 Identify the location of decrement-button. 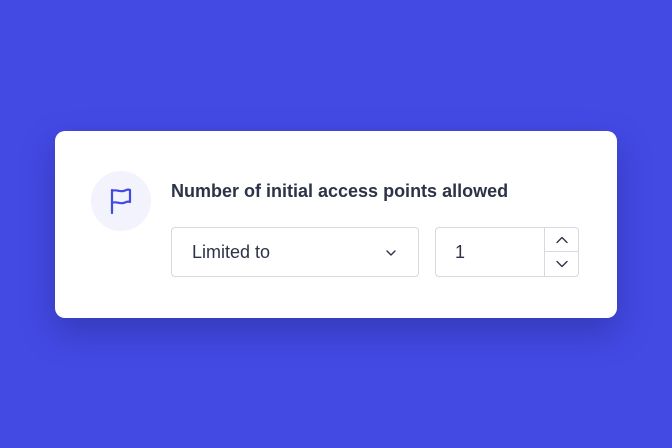
(561, 264).